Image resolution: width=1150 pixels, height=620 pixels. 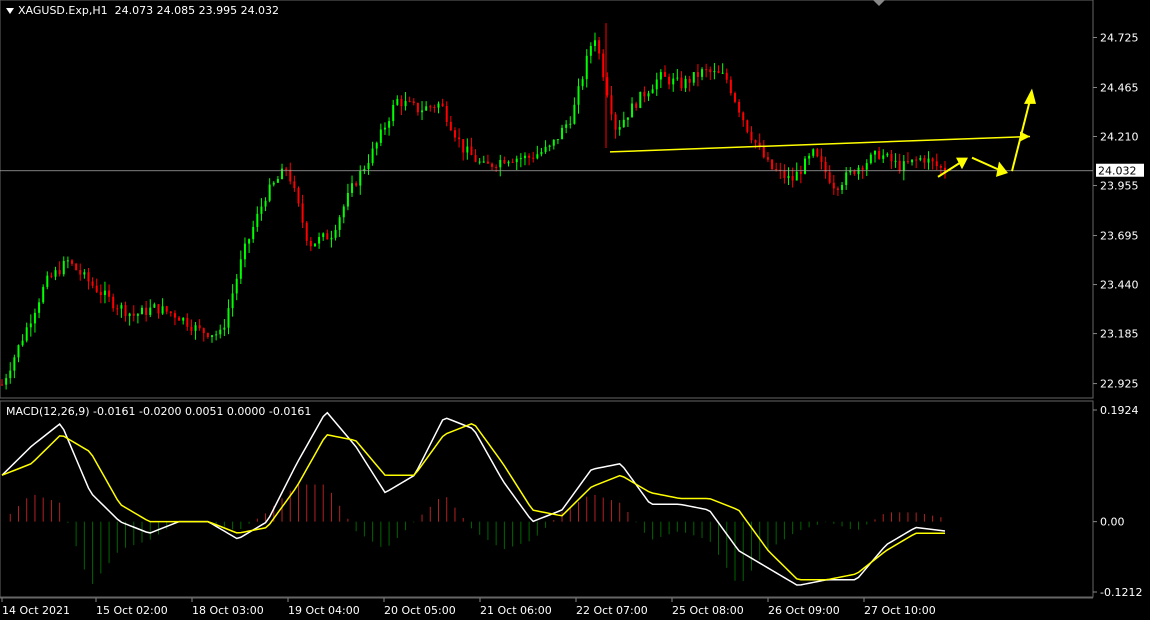 I want to click on time-tick-label: 18 Oct 03:00, so click(x=228, y=610).